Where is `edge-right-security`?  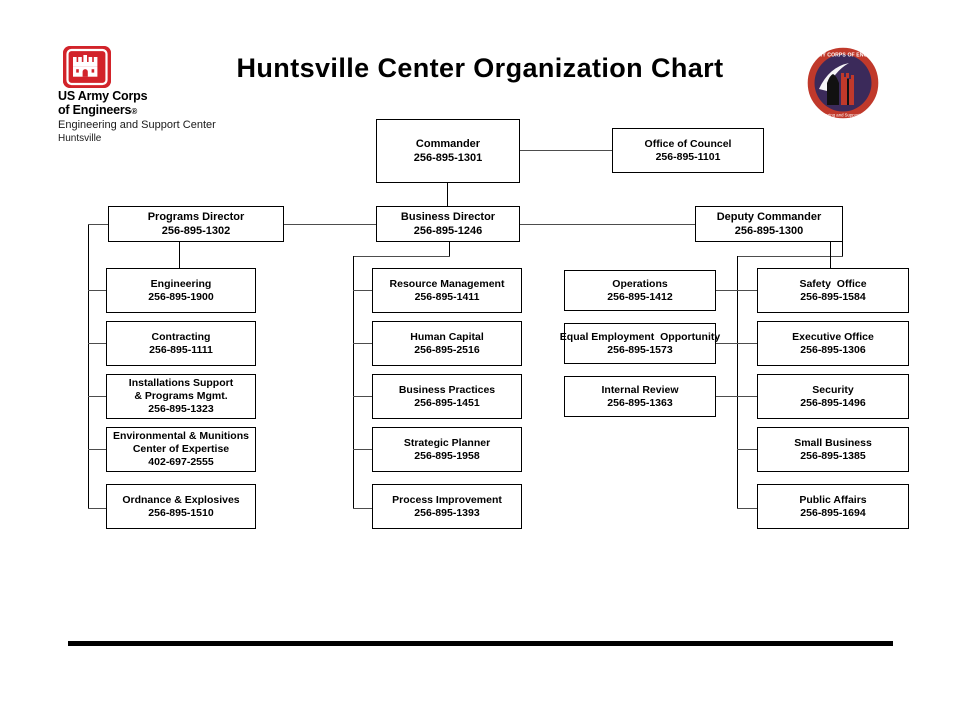 edge-right-security is located at coordinates (747, 397).